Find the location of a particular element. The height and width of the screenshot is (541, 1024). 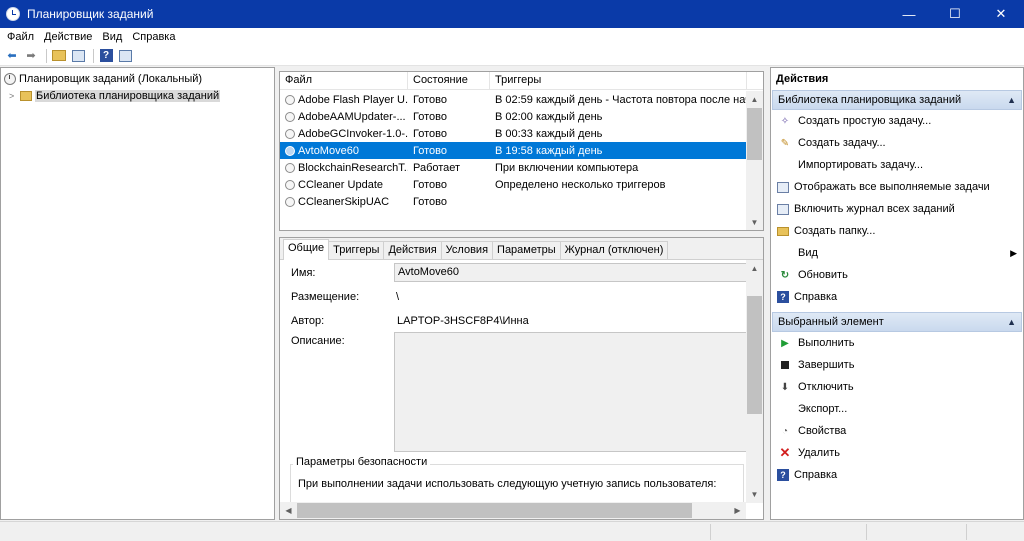

back-arrow-icon: ⬅ is located at coordinates (12, 56).